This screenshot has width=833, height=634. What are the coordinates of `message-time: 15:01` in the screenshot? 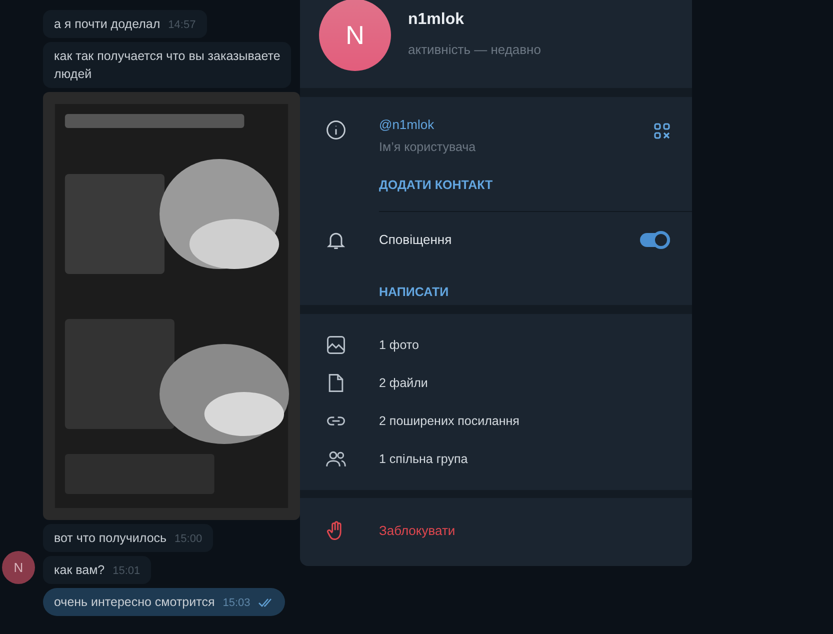 It's located at (126, 571).